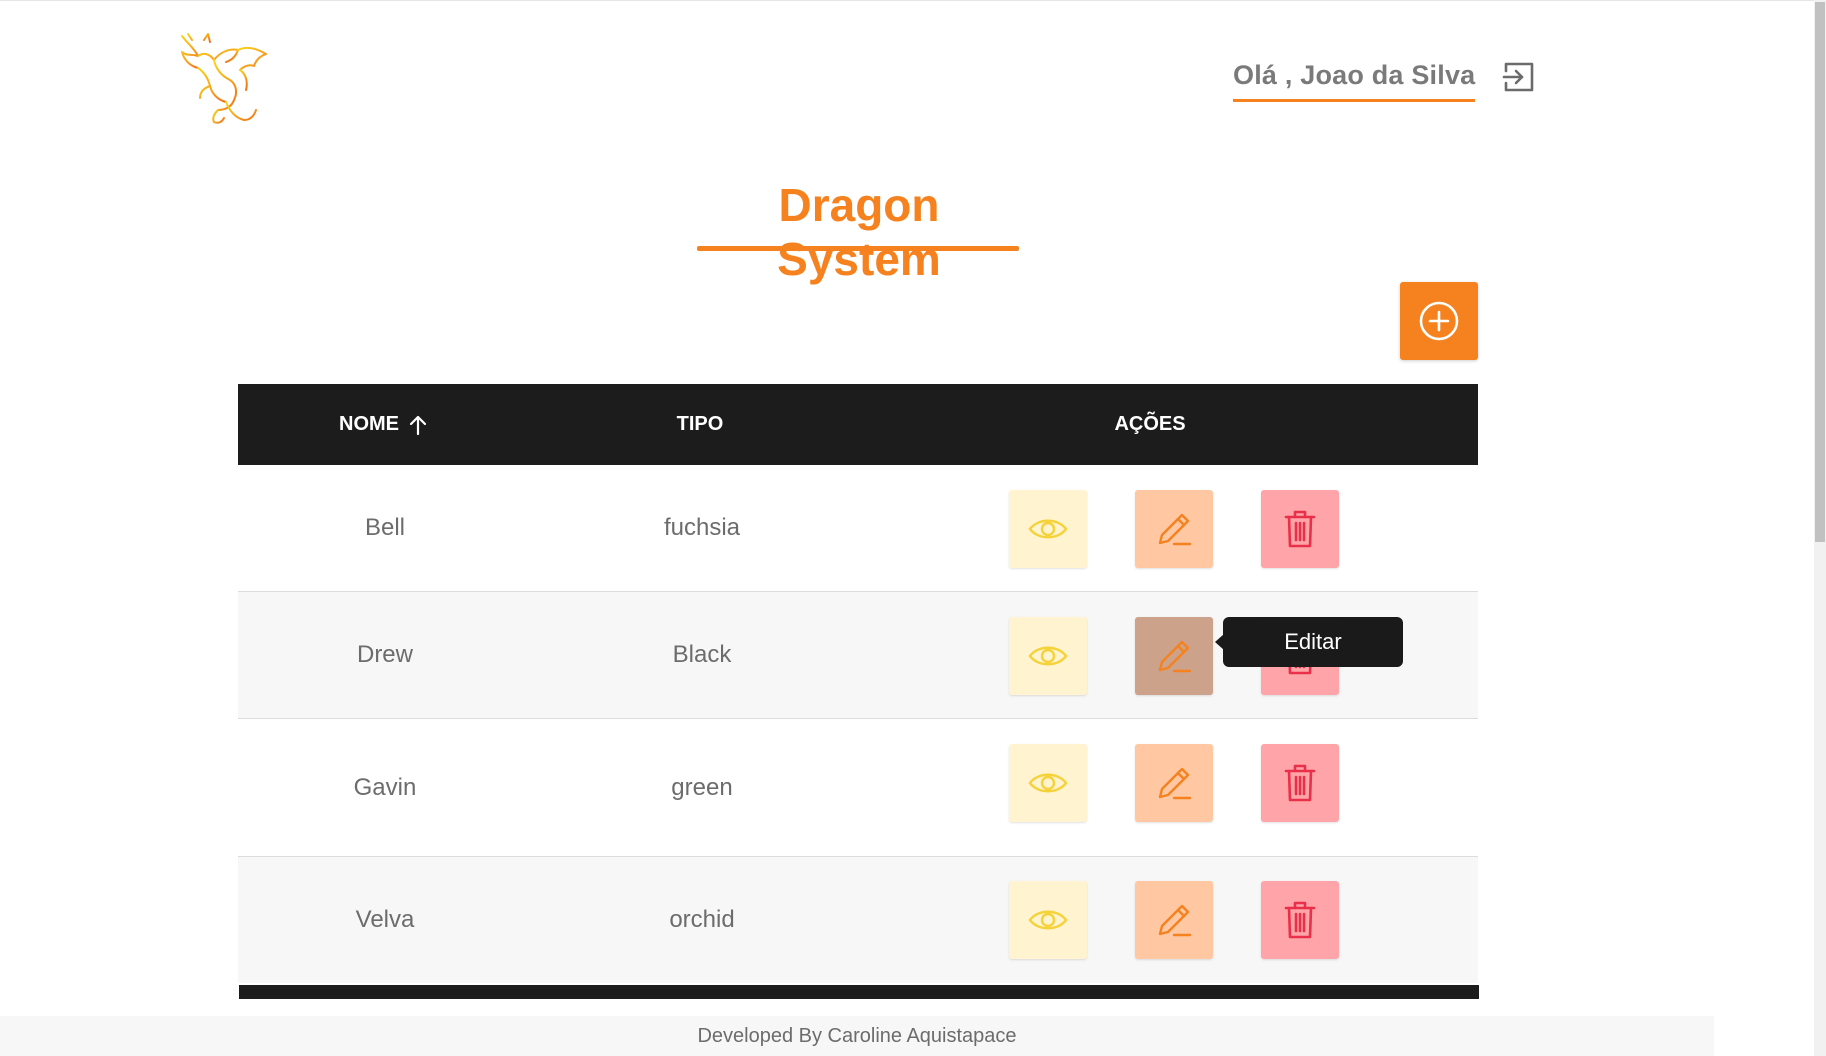 This screenshot has width=1826, height=1056. I want to click on plus-circle-icon, so click(1439, 321).